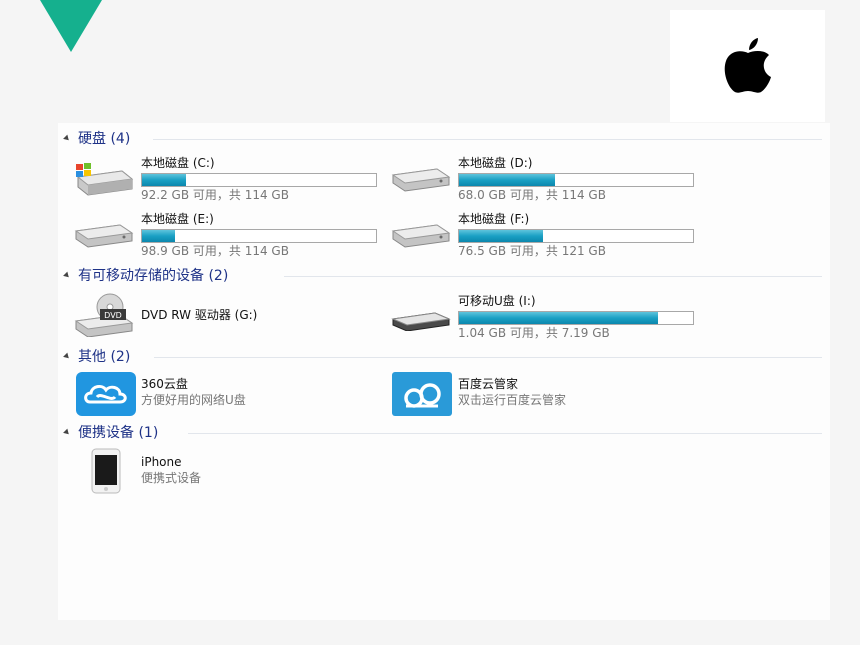 The width and height of the screenshot is (860, 645). What do you see at coordinates (104, 357) in the screenshot?
I see `section-title: 其他 (2)` at bounding box center [104, 357].